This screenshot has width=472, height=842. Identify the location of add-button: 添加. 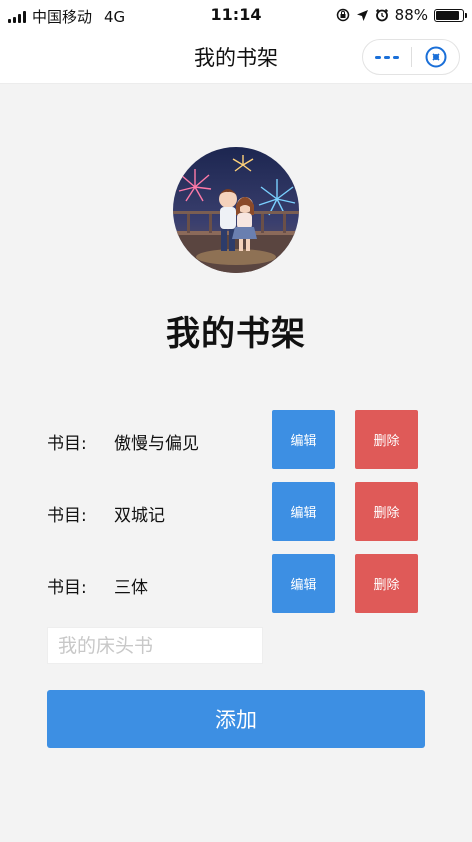
(236, 719).